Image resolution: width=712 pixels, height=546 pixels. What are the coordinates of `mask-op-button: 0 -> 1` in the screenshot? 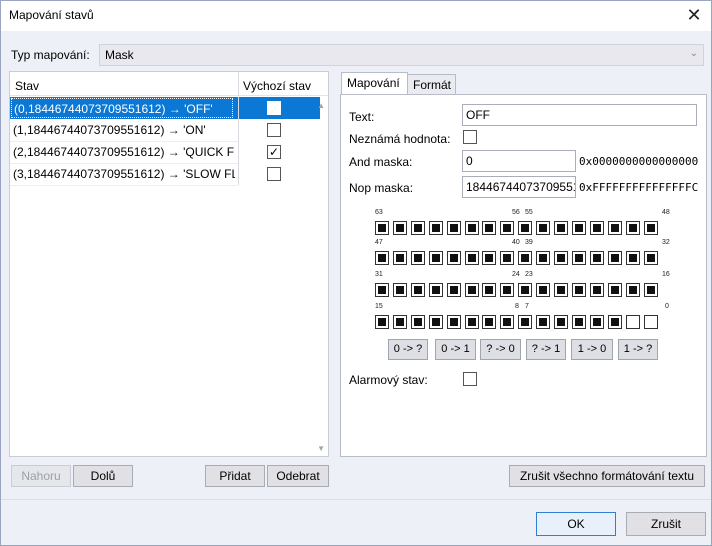 It's located at (455, 349).